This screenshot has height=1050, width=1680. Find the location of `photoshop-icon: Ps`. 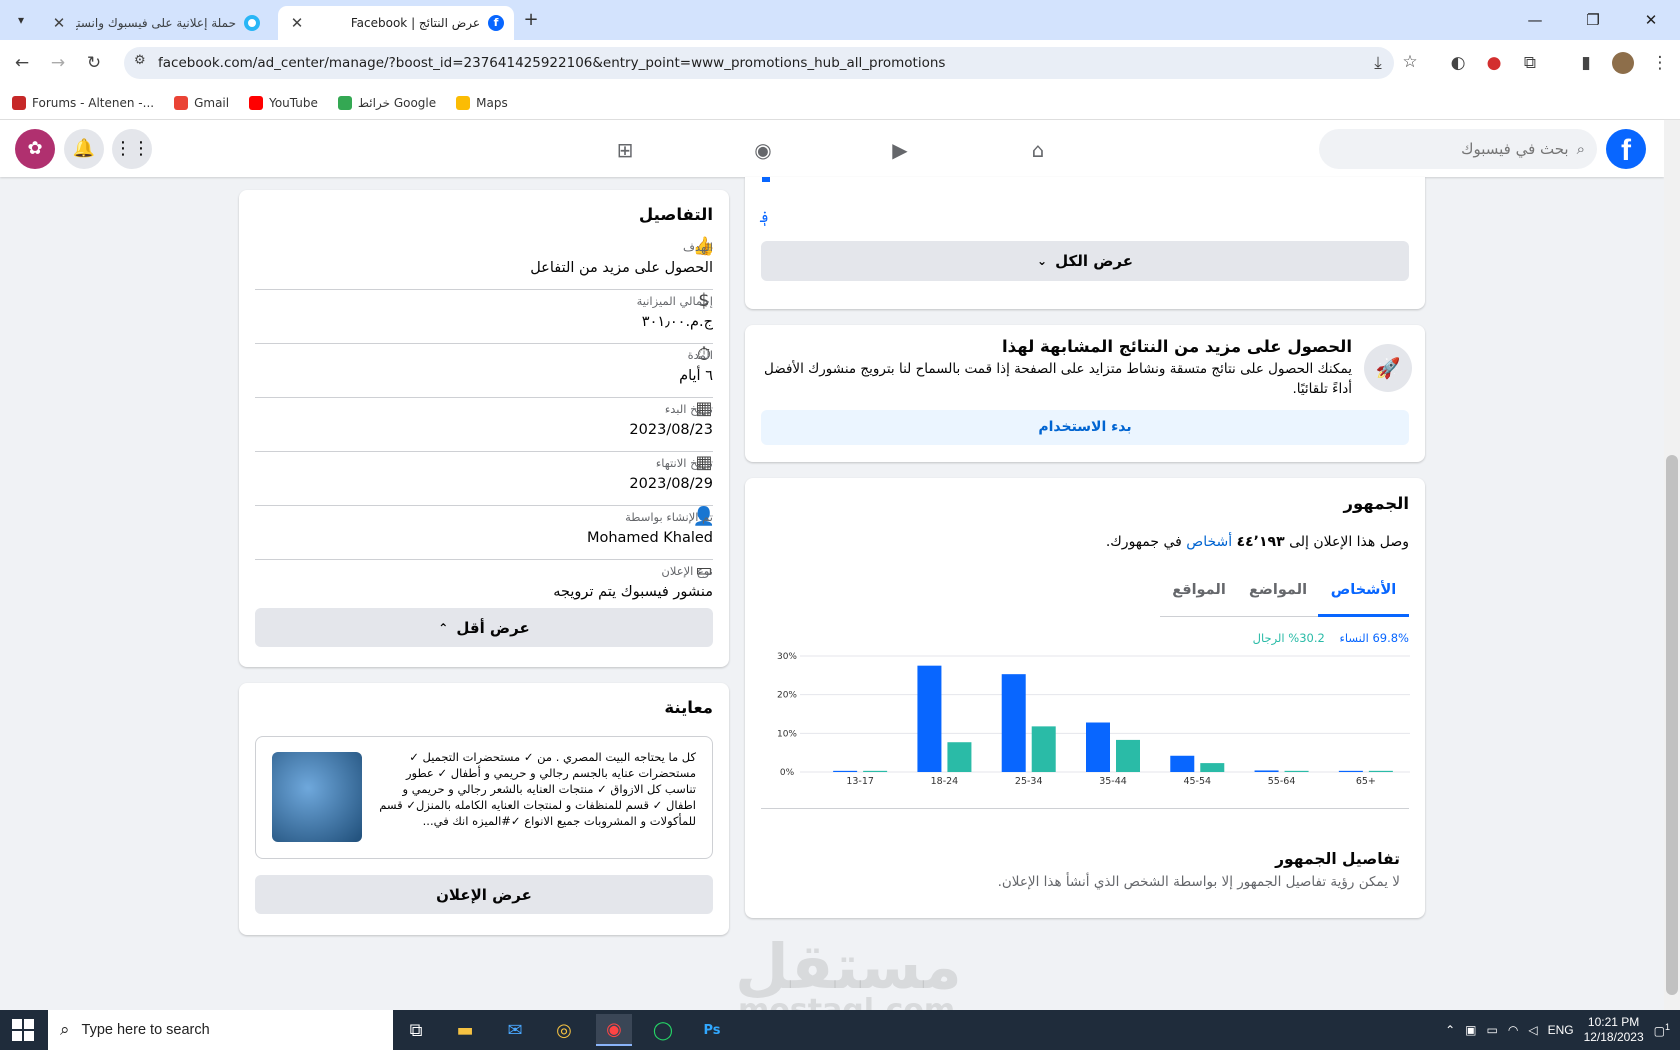

photoshop-icon: Ps is located at coordinates (712, 1030).